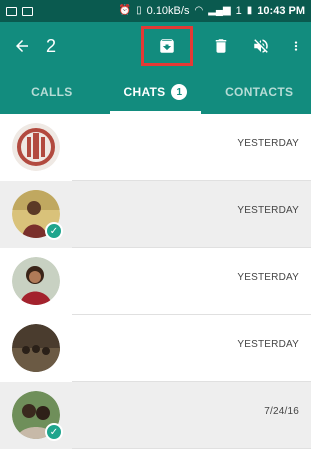  What do you see at coordinates (139, 10) in the screenshot?
I see `vibrate-icon: ▯` at bounding box center [139, 10].